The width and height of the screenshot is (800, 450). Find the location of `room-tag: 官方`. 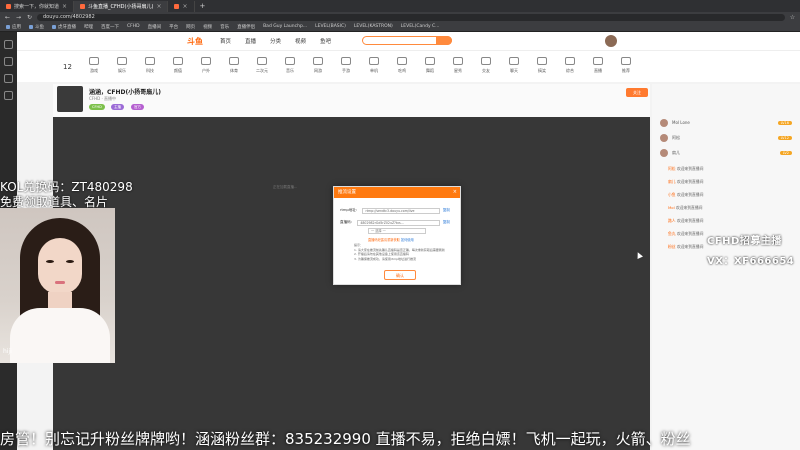

room-tag: 官方 is located at coordinates (137, 107).